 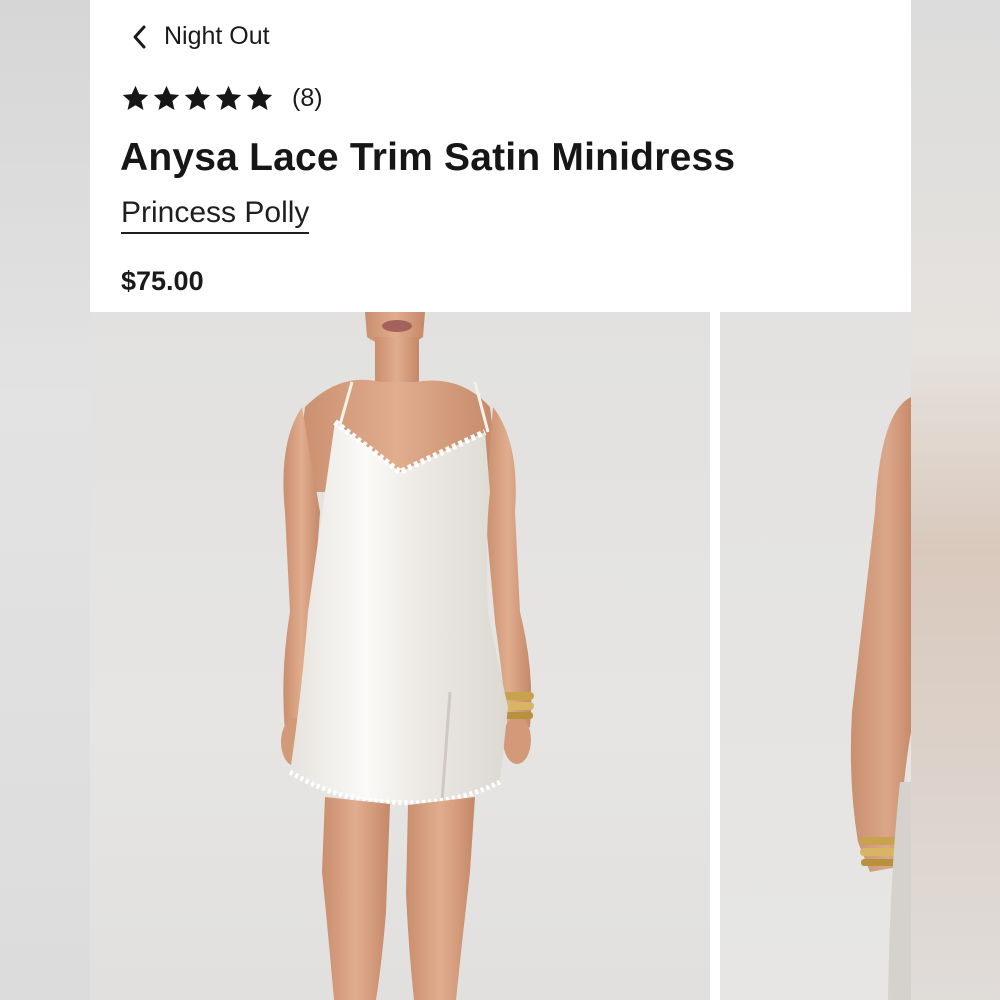 I want to click on chevron-left-icon, so click(x=139, y=36).